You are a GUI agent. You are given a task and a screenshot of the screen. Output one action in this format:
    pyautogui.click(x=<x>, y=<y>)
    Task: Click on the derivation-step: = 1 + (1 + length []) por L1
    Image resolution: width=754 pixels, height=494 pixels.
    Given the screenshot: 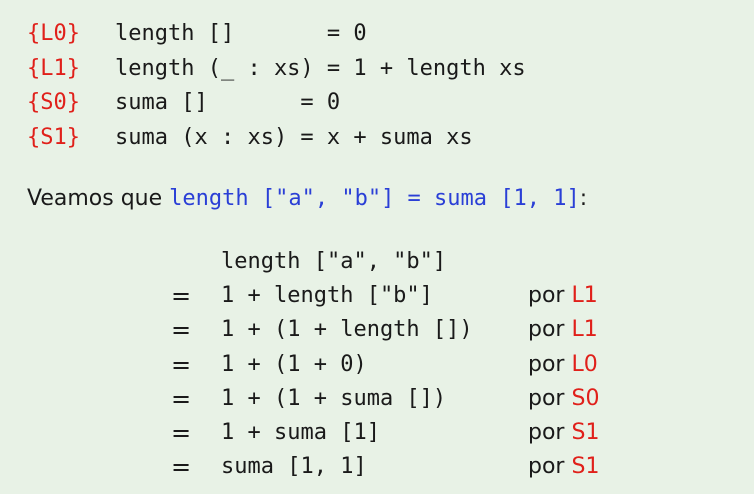 What is the action you would take?
    pyautogui.click(x=377, y=330)
    